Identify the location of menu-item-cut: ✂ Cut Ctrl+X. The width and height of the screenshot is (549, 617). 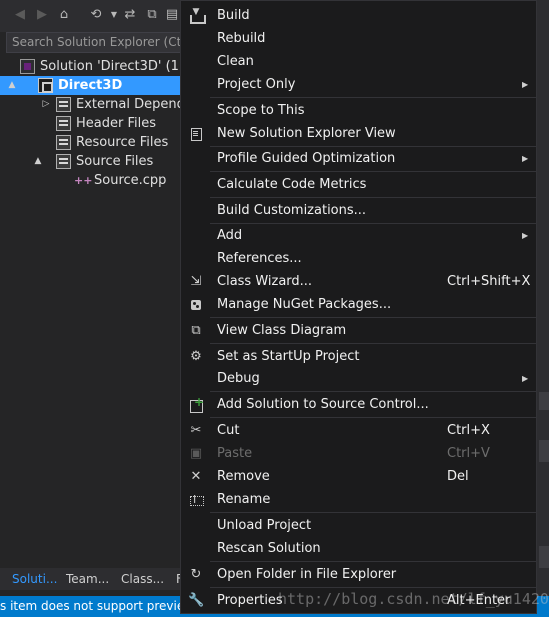
(358, 430).